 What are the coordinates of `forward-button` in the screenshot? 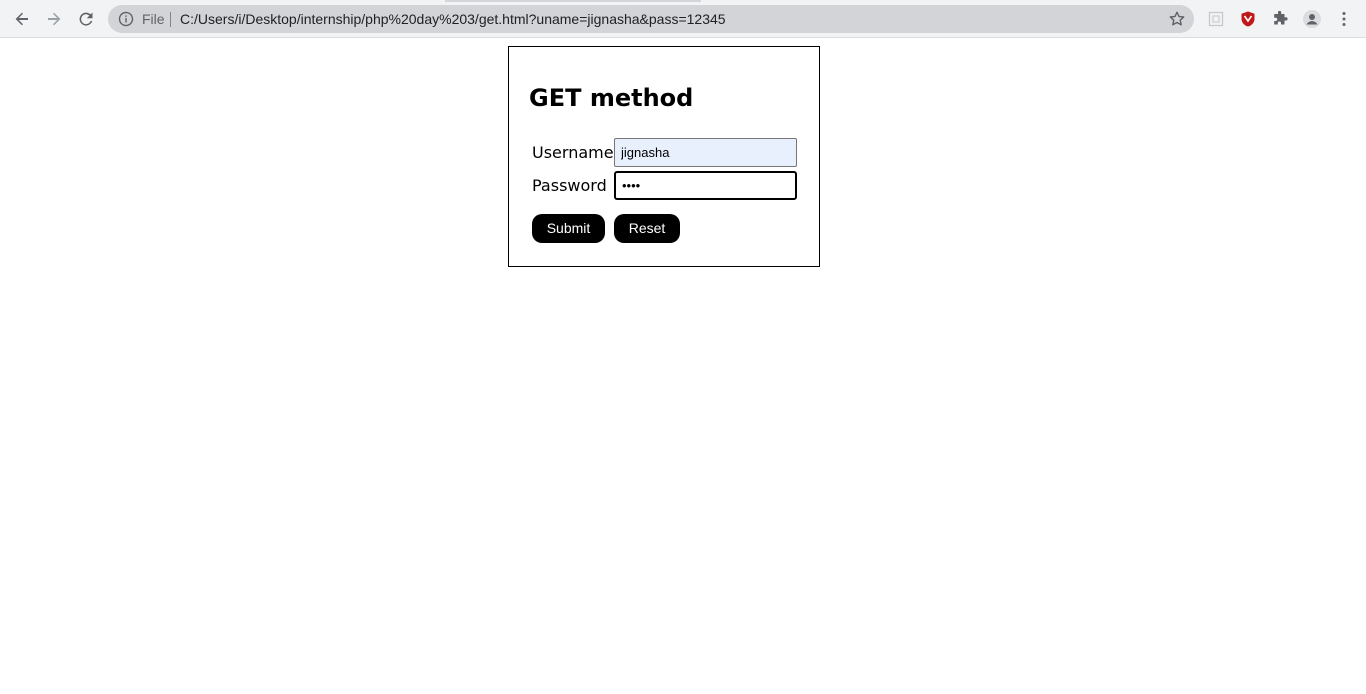 It's located at (54, 19).